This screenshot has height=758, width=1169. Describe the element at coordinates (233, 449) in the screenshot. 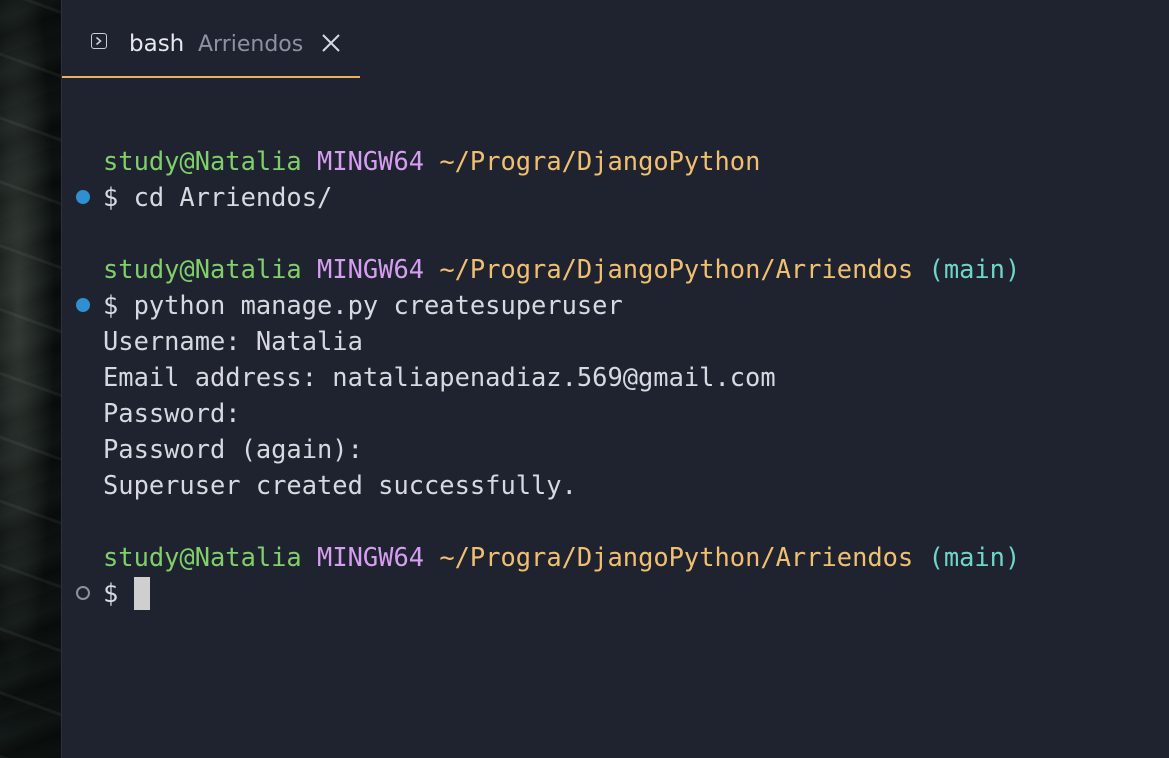

I see `output-line: Password (again):` at that location.